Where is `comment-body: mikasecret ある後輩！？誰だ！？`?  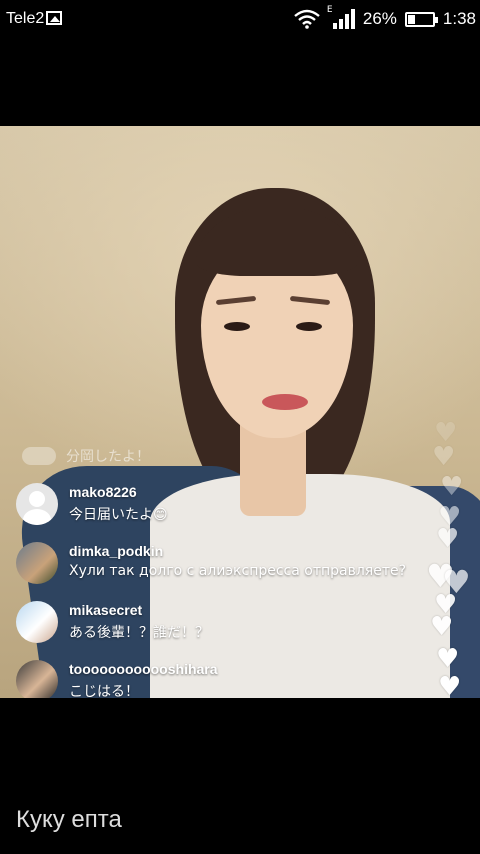
comment-body: mikasecret ある後輩！？誰だ！？ is located at coordinates (139, 621).